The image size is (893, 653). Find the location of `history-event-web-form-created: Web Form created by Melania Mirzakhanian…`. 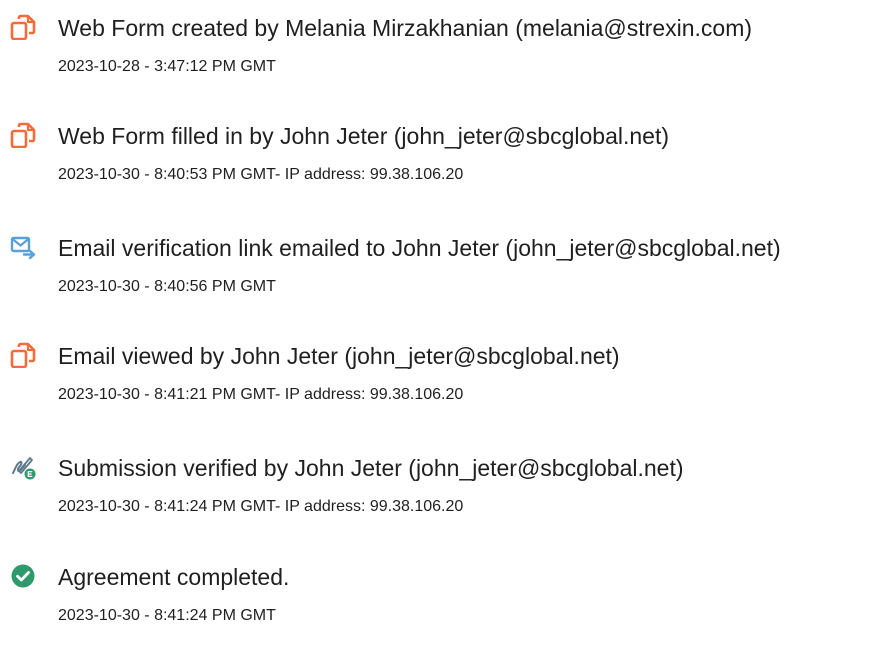

history-event-web-form-created: Web Form created by Melania Mirzakhanian… is located at coordinates (446, 59).